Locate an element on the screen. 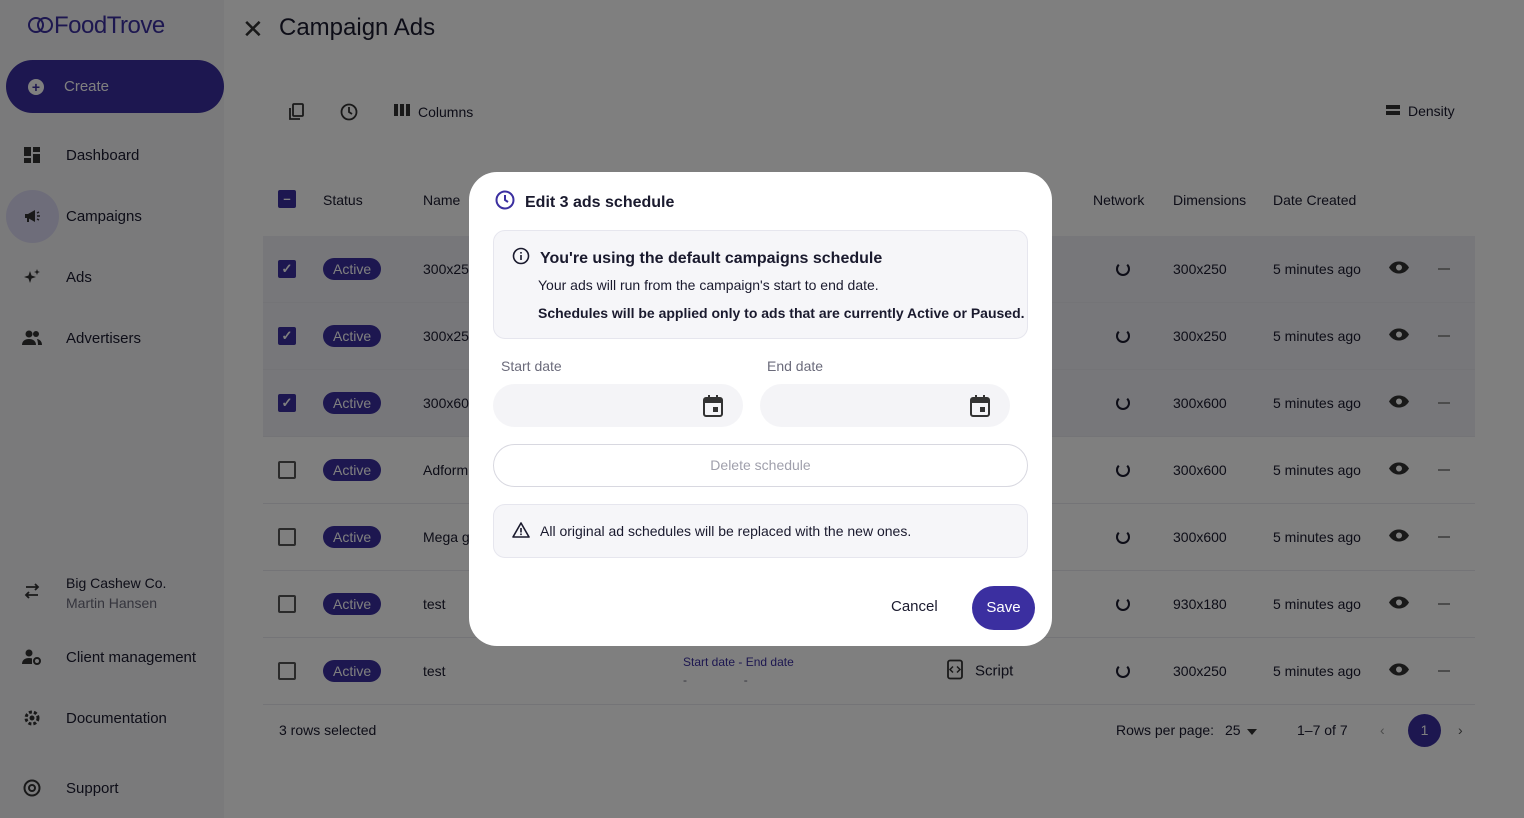  start-date-field is located at coordinates (618, 405).